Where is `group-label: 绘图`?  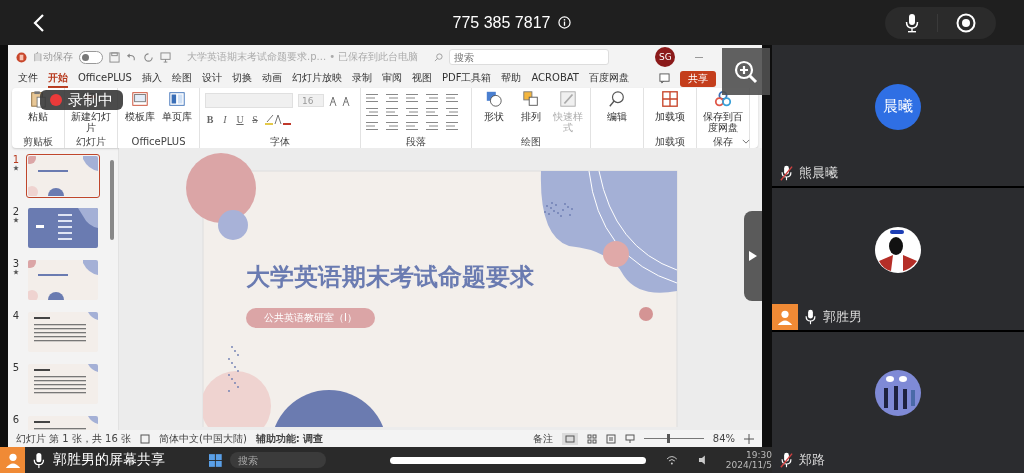
group-label: 绘图 is located at coordinates (531, 141).